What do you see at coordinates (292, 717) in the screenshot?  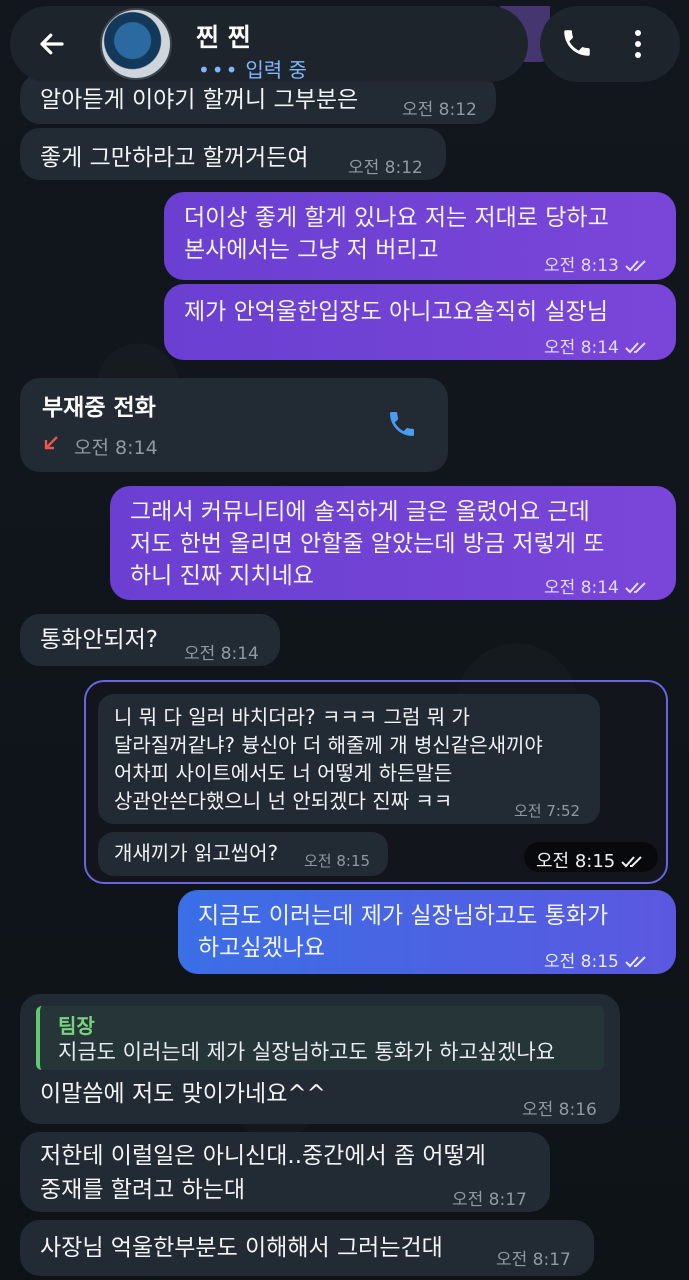 I see `message-text-line: 니 뭐 다 일러 바치더라? ㅋㅋㅋ 그럼 뭐 가` at bounding box center [292, 717].